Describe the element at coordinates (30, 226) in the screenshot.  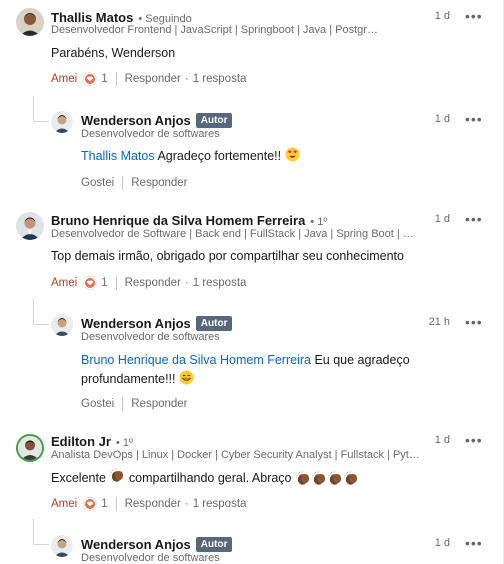
I see `avatar-bruno` at that location.